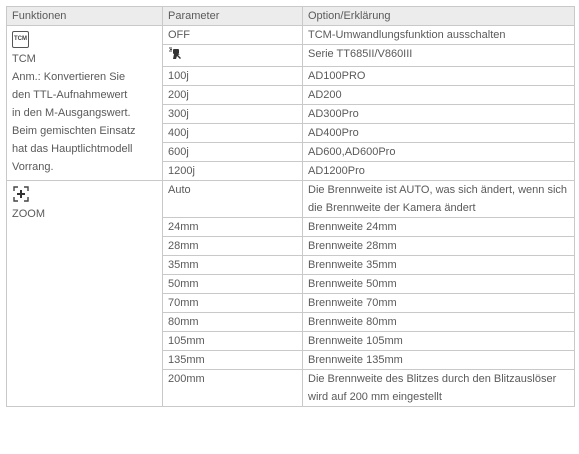  Describe the element at coordinates (232, 171) in the screenshot. I see `parameter-cell: 1200j` at that location.